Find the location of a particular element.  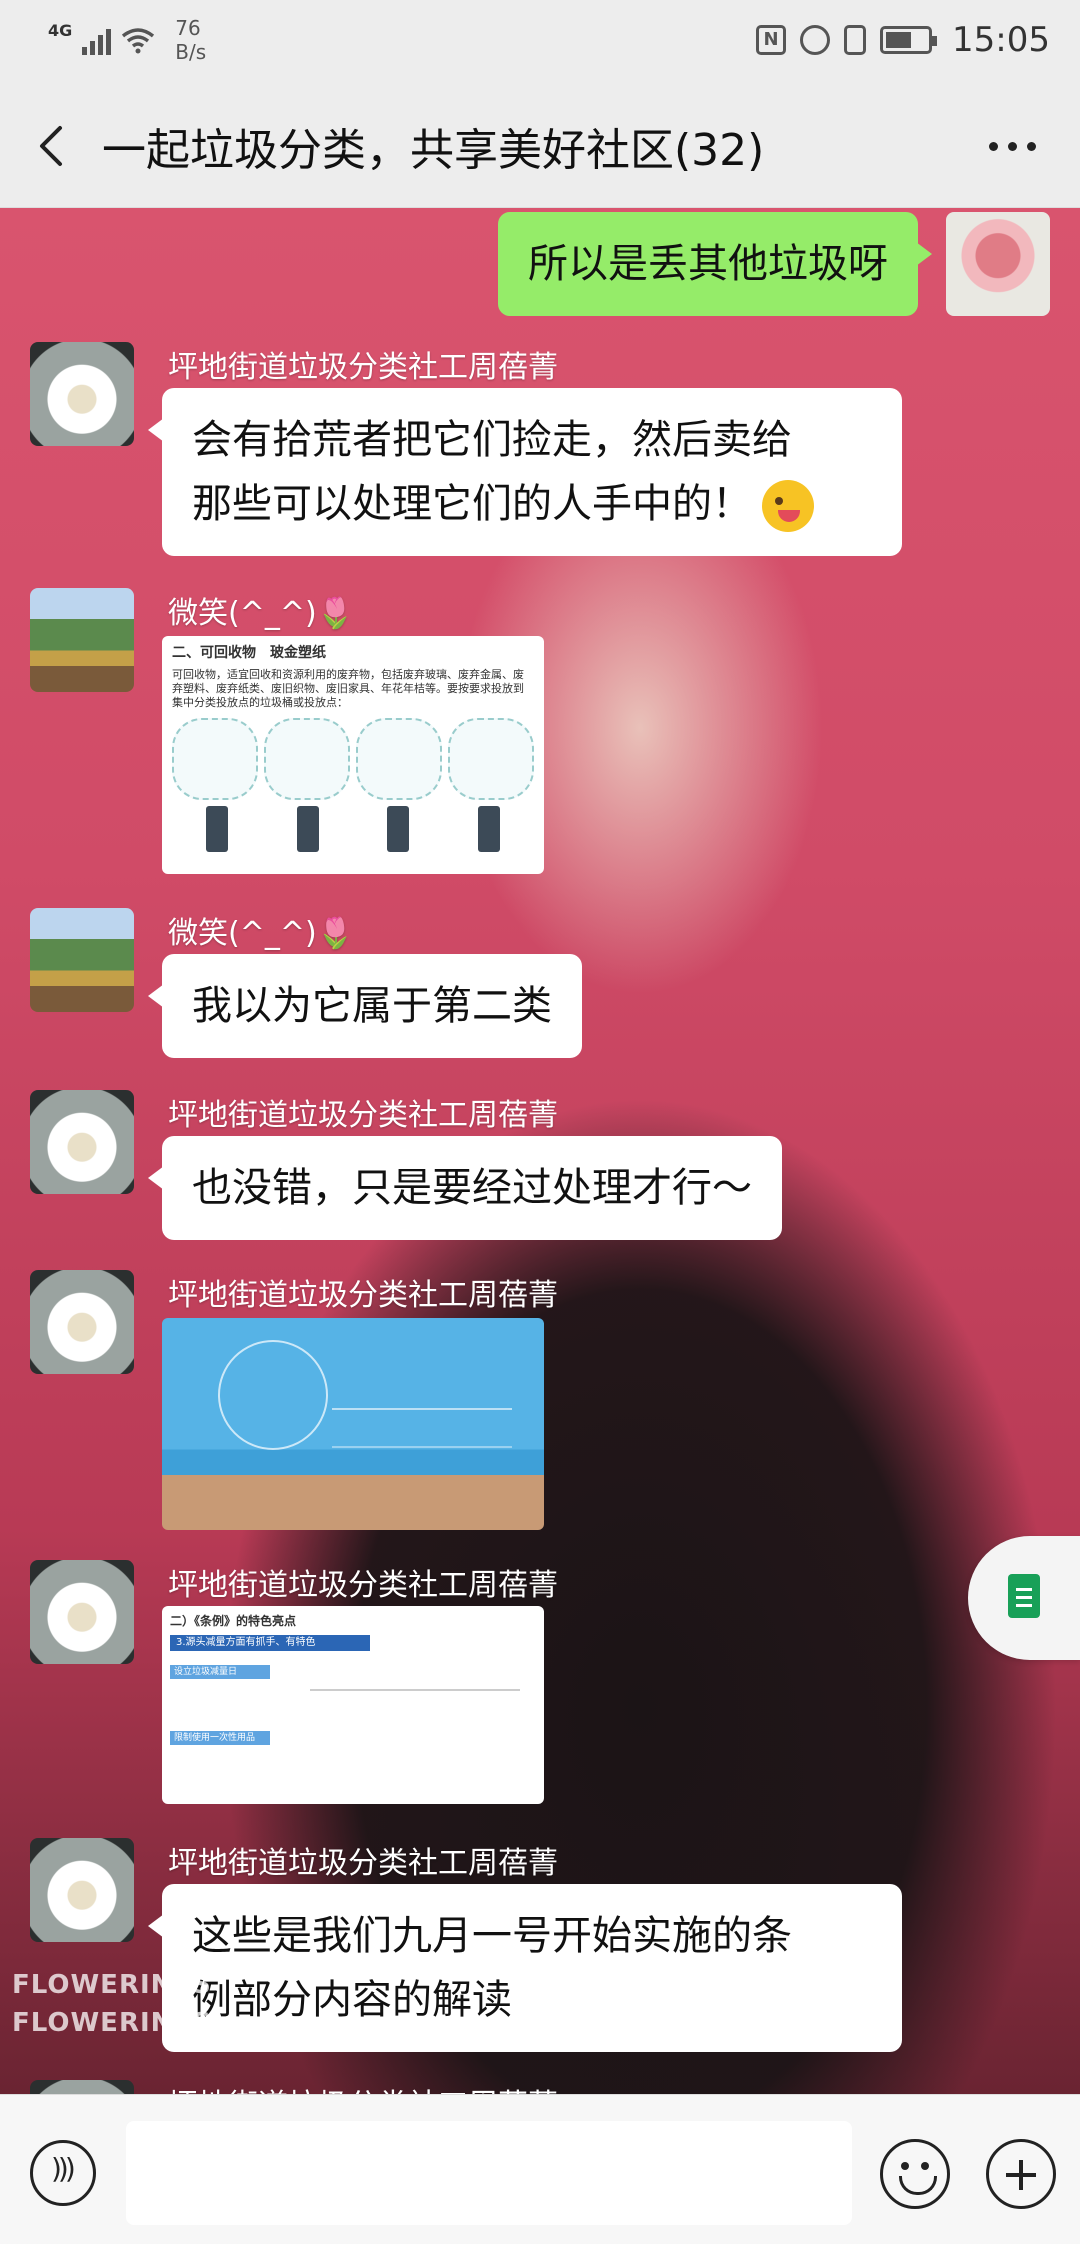

smile-icon is located at coordinates (915, 2174).